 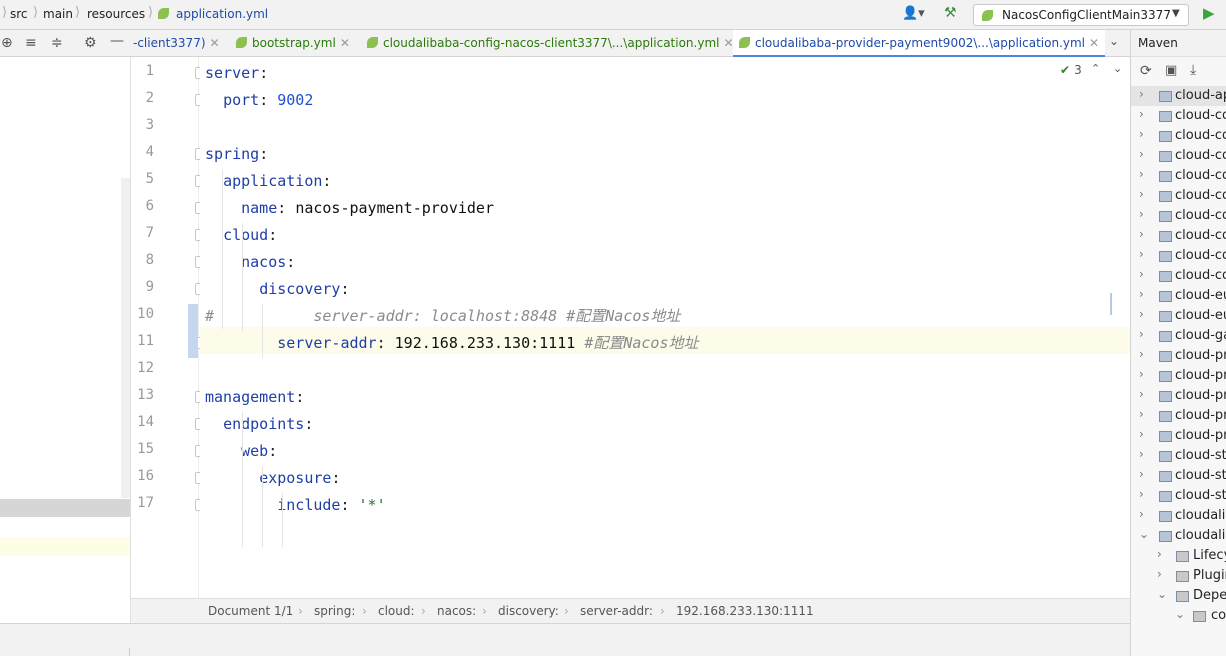 What do you see at coordinates (90, 43) in the screenshot?
I see `gear-icon: ⚙` at bounding box center [90, 43].